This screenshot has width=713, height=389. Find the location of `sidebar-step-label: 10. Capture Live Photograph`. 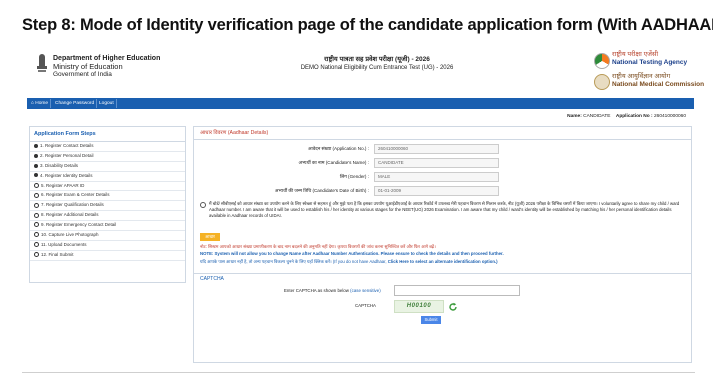

sidebar-step-label: 10. Capture Live Photograph is located at coordinates (70, 235).